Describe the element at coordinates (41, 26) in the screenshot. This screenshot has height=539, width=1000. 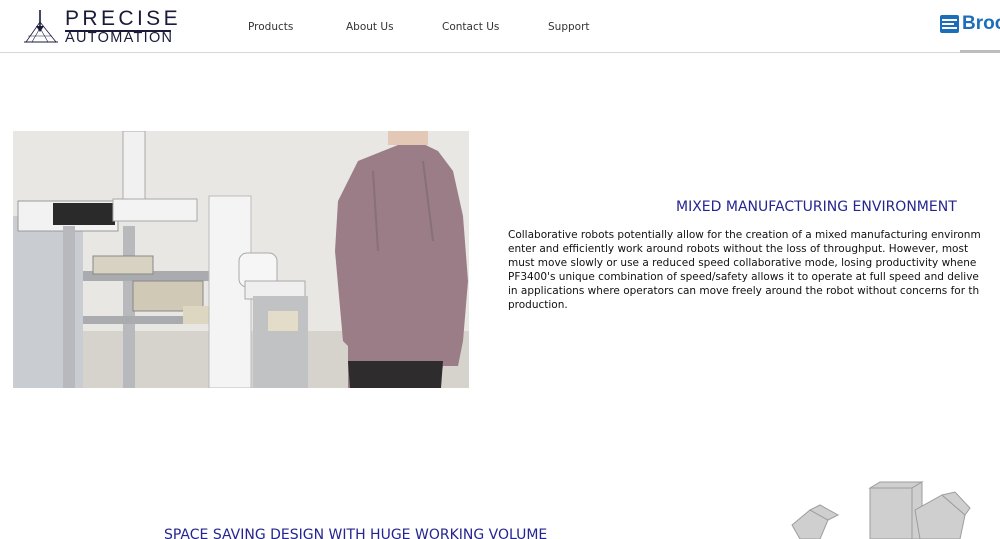
I see `robot-arm-logo-icon` at that location.